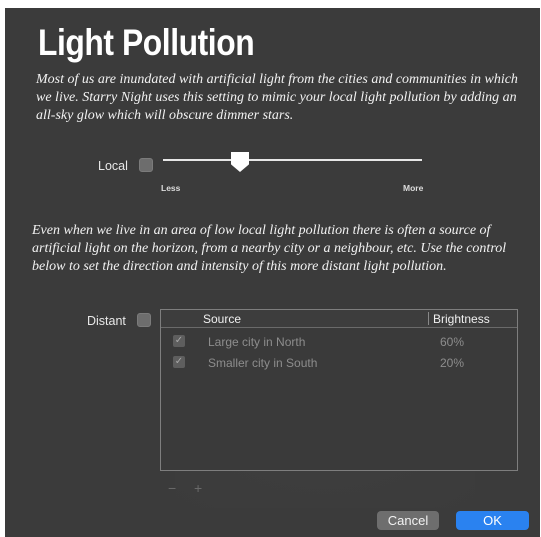 Image resolution: width=541 pixels, height=537 pixels. Describe the element at coordinates (222, 319) in the screenshot. I see `column-header-source: Source` at that location.